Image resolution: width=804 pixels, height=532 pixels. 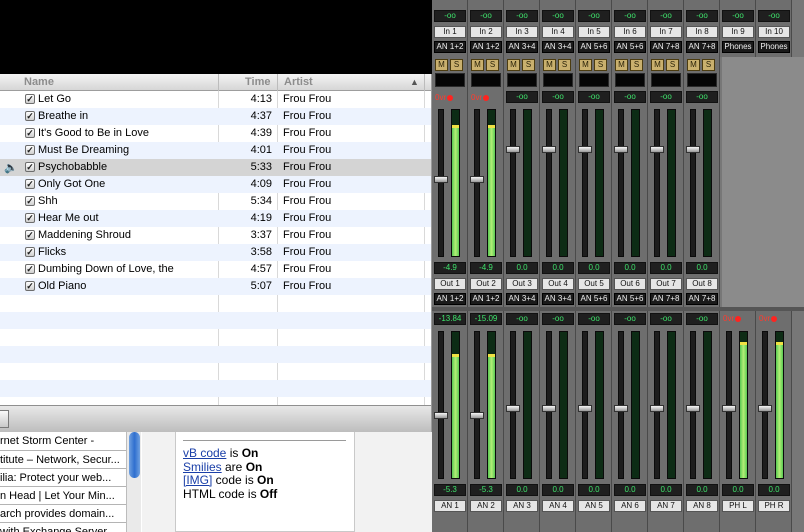 What do you see at coordinates (630, 506) in the screenshot?
I see `output-channel-label: AN 6` at bounding box center [630, 506].